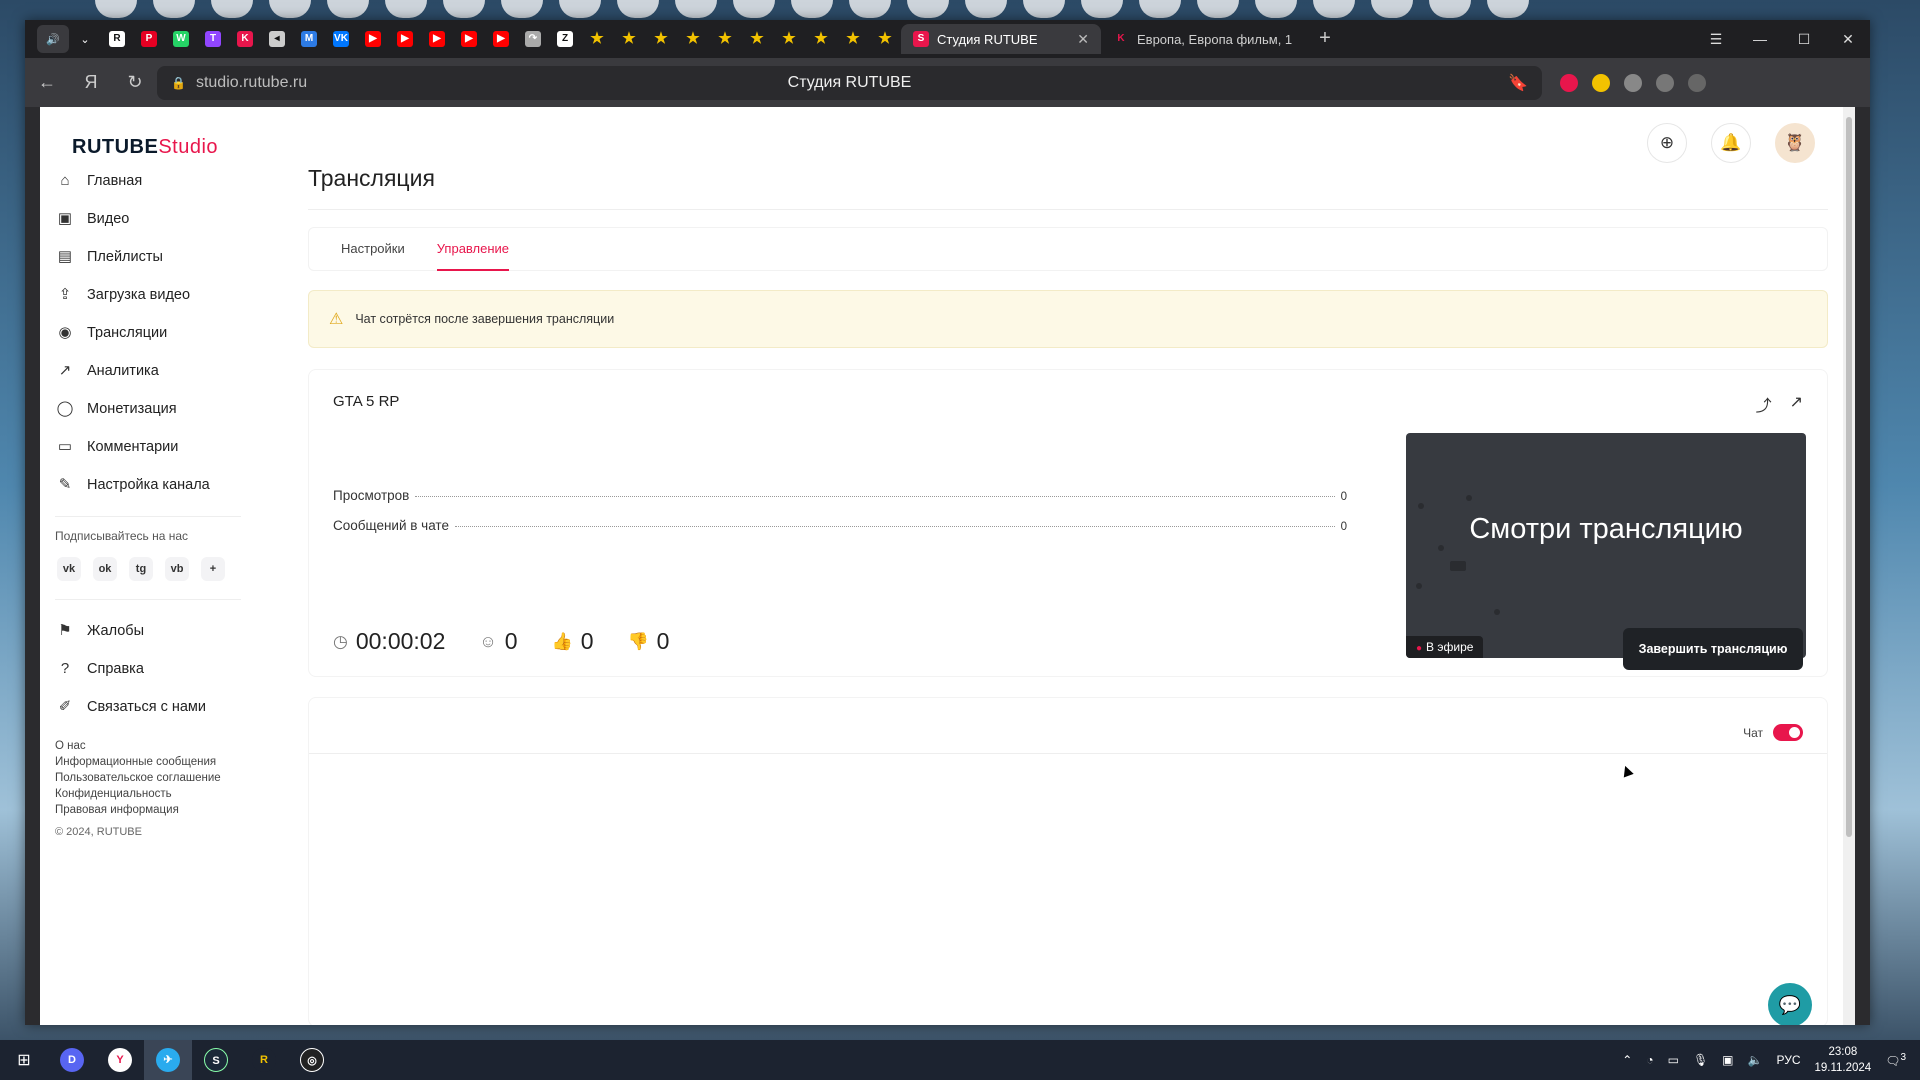  What do you see at coordinates (565, 39) in the screenshot?
I see `pinned-tab: Z` at bounding box center [565, 39].